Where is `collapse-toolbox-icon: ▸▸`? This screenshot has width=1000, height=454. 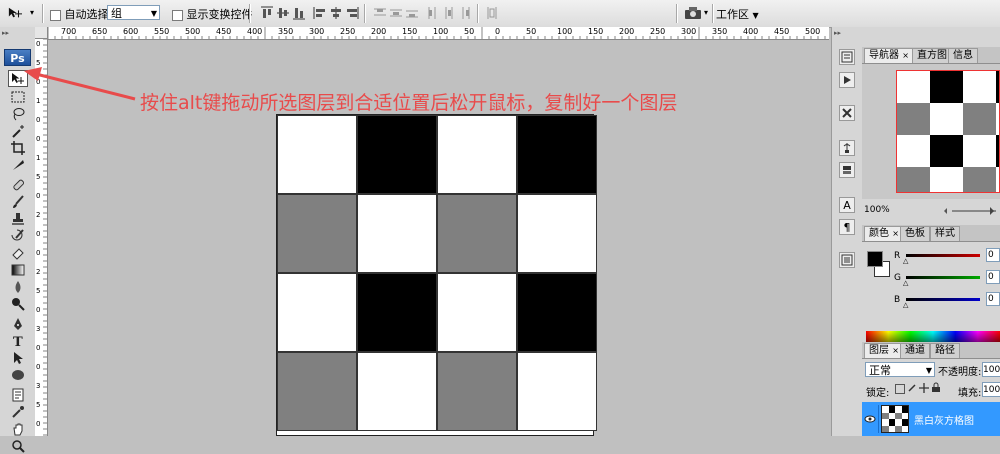
collapse-toolbox-icon: ▸▸ is located at coordinates (5, 33).